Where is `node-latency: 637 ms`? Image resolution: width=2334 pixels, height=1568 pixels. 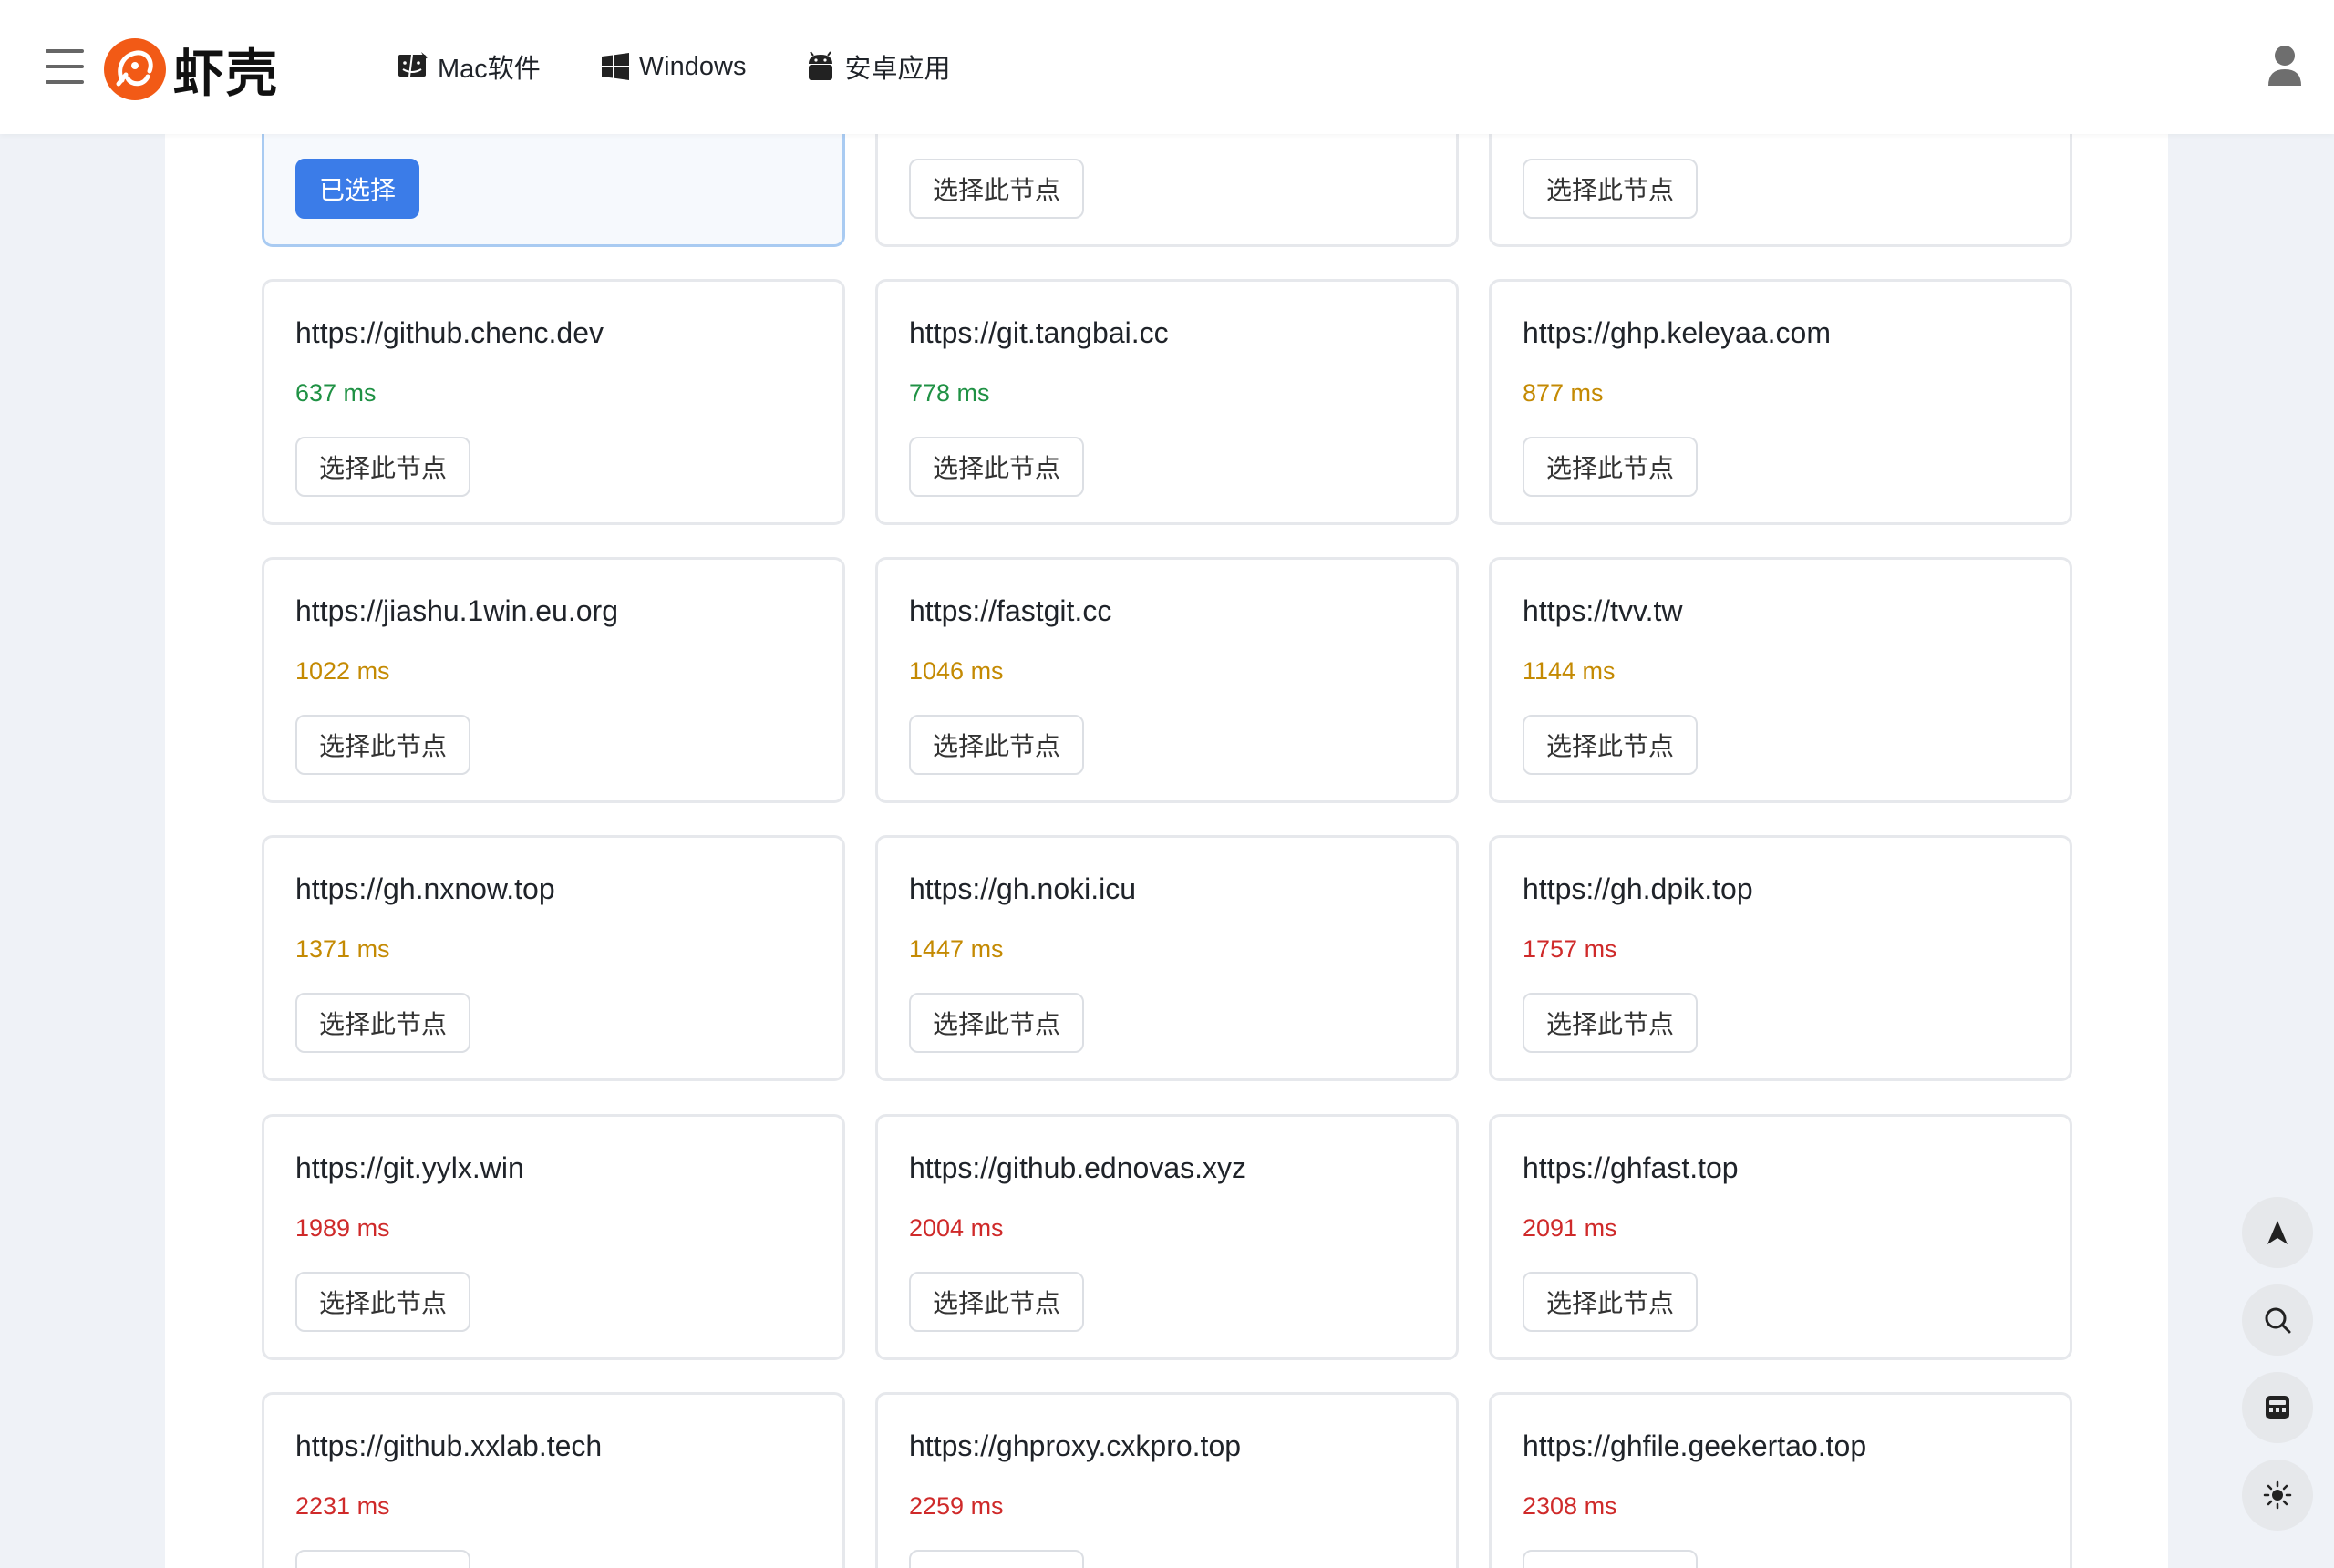 node-latency: 637 ms is located at coordinates (336, 393).